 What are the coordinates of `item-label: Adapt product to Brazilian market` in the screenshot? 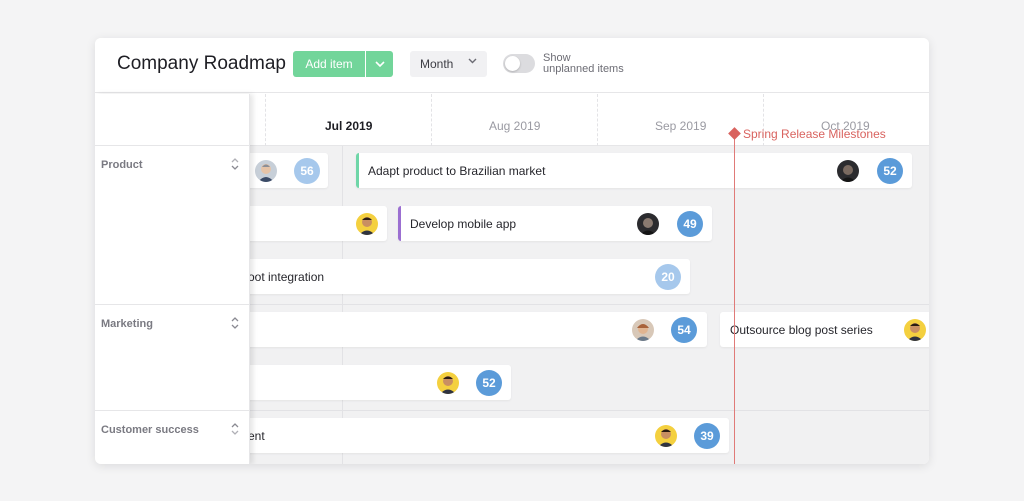 It's located at (457, 171).